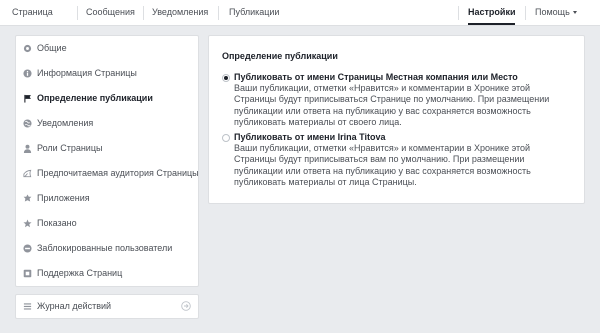  What do you see at coordinates (27, 248) in the screenshot?
I see `block-icon` at bounding box center [27, 248].